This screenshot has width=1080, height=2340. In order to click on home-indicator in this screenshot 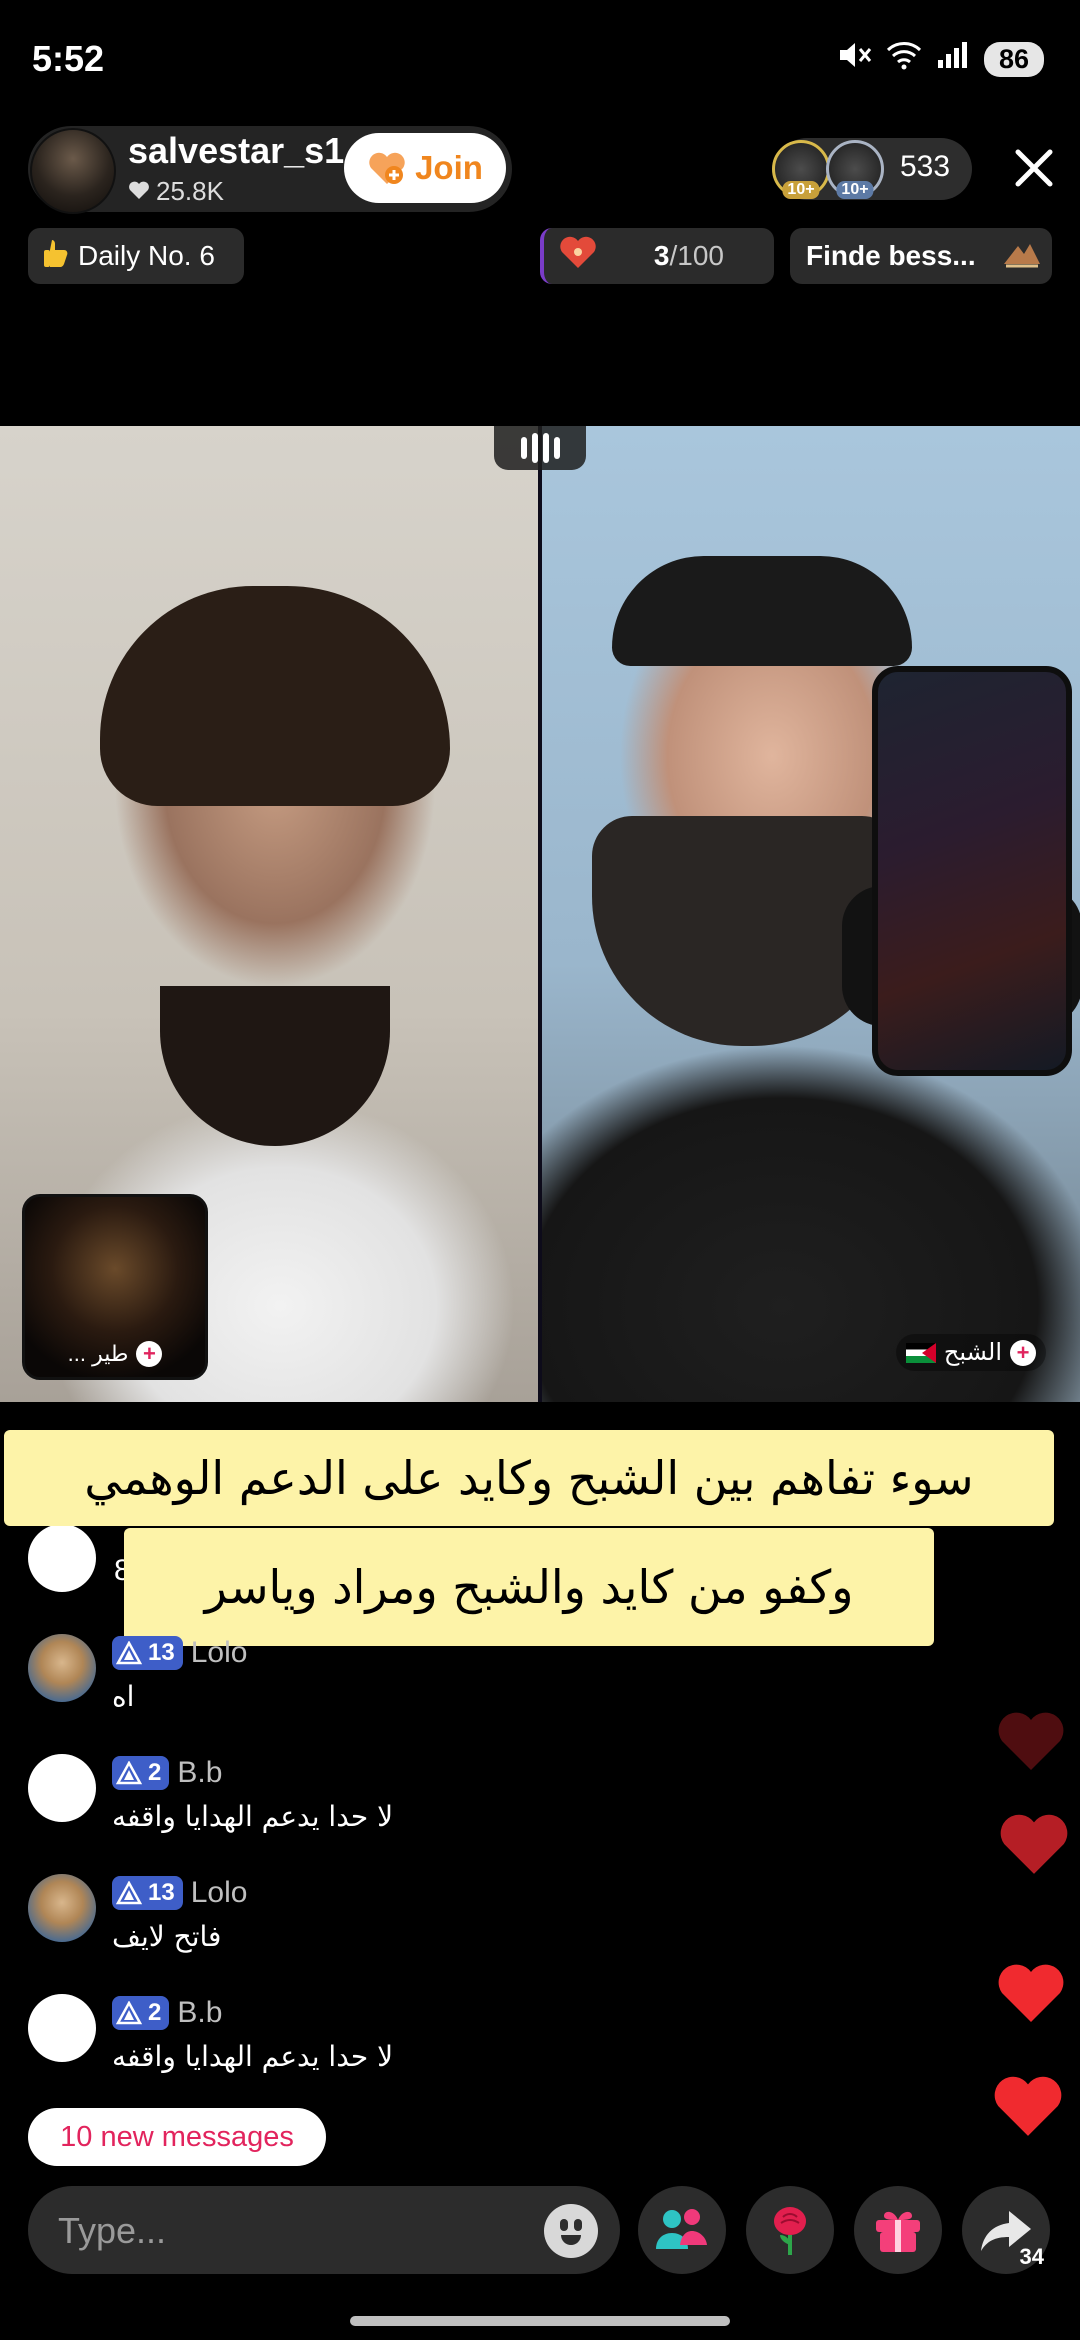, I will do `click(540, 2321)`.